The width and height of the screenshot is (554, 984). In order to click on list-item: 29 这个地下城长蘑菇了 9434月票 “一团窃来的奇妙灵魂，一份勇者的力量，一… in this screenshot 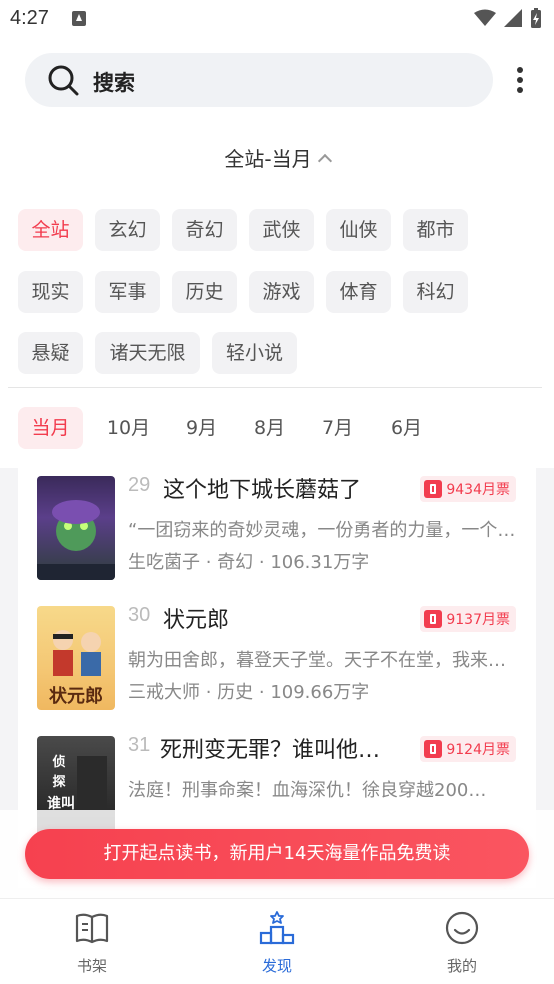, I will do `click(277, 526)`.